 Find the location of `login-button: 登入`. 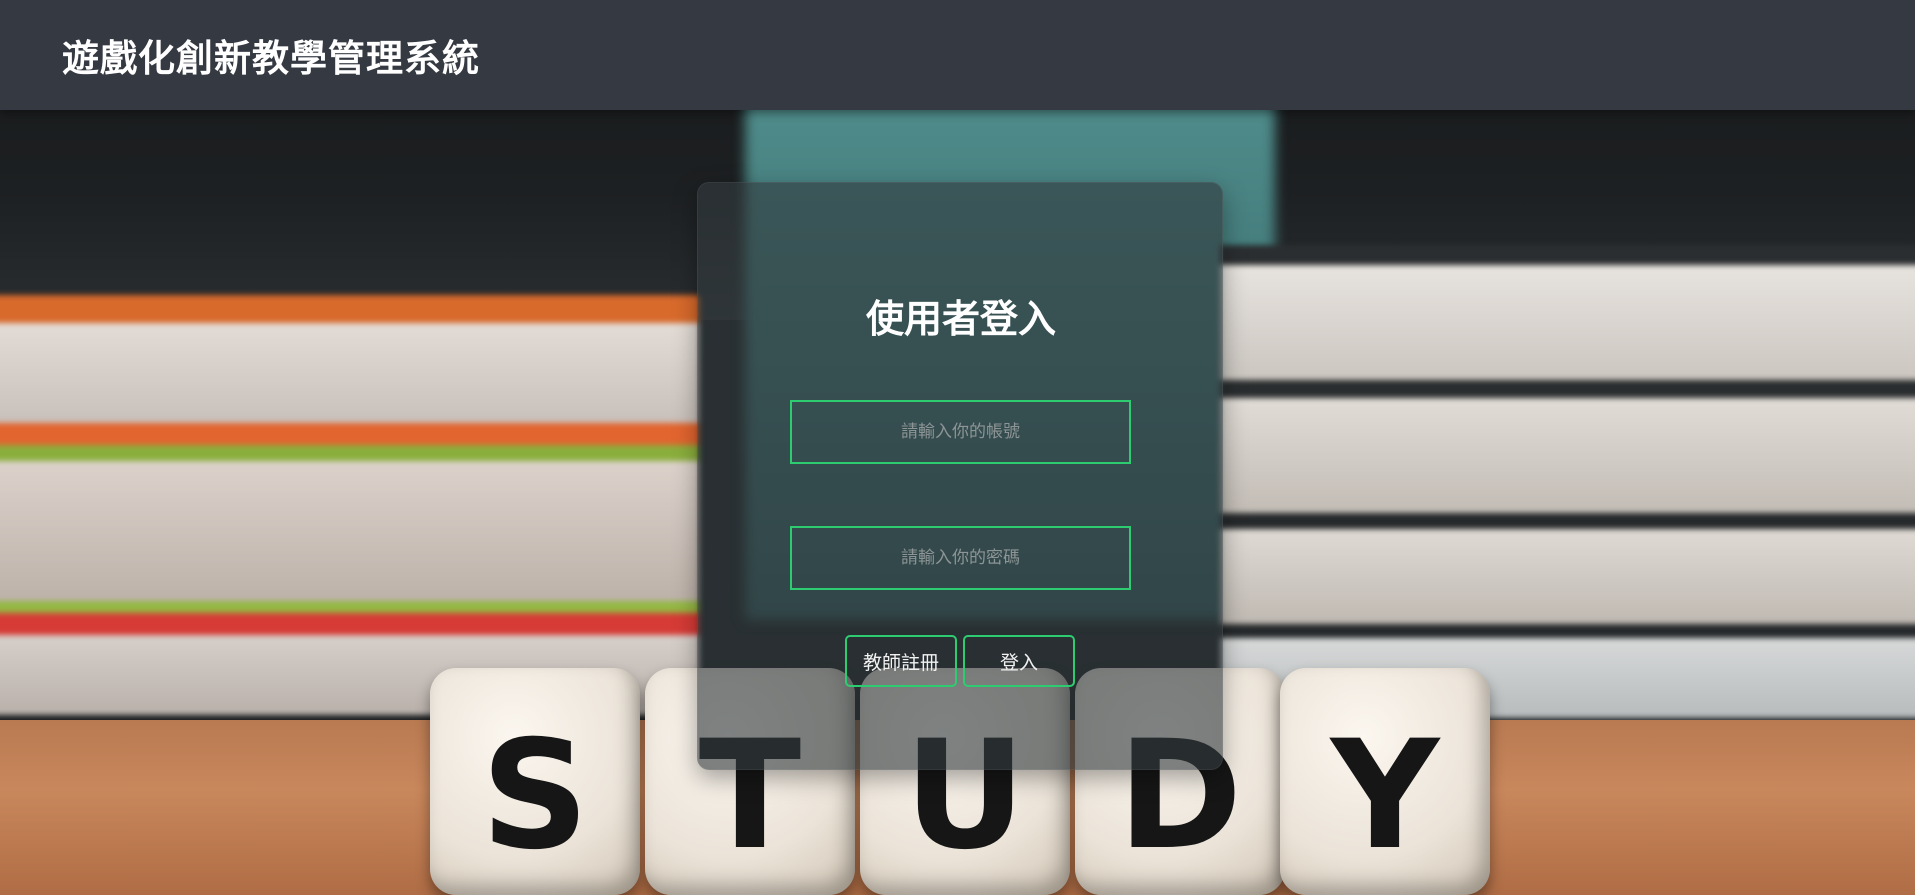

login-button: 登入 is located at coordinates (1019, 661).